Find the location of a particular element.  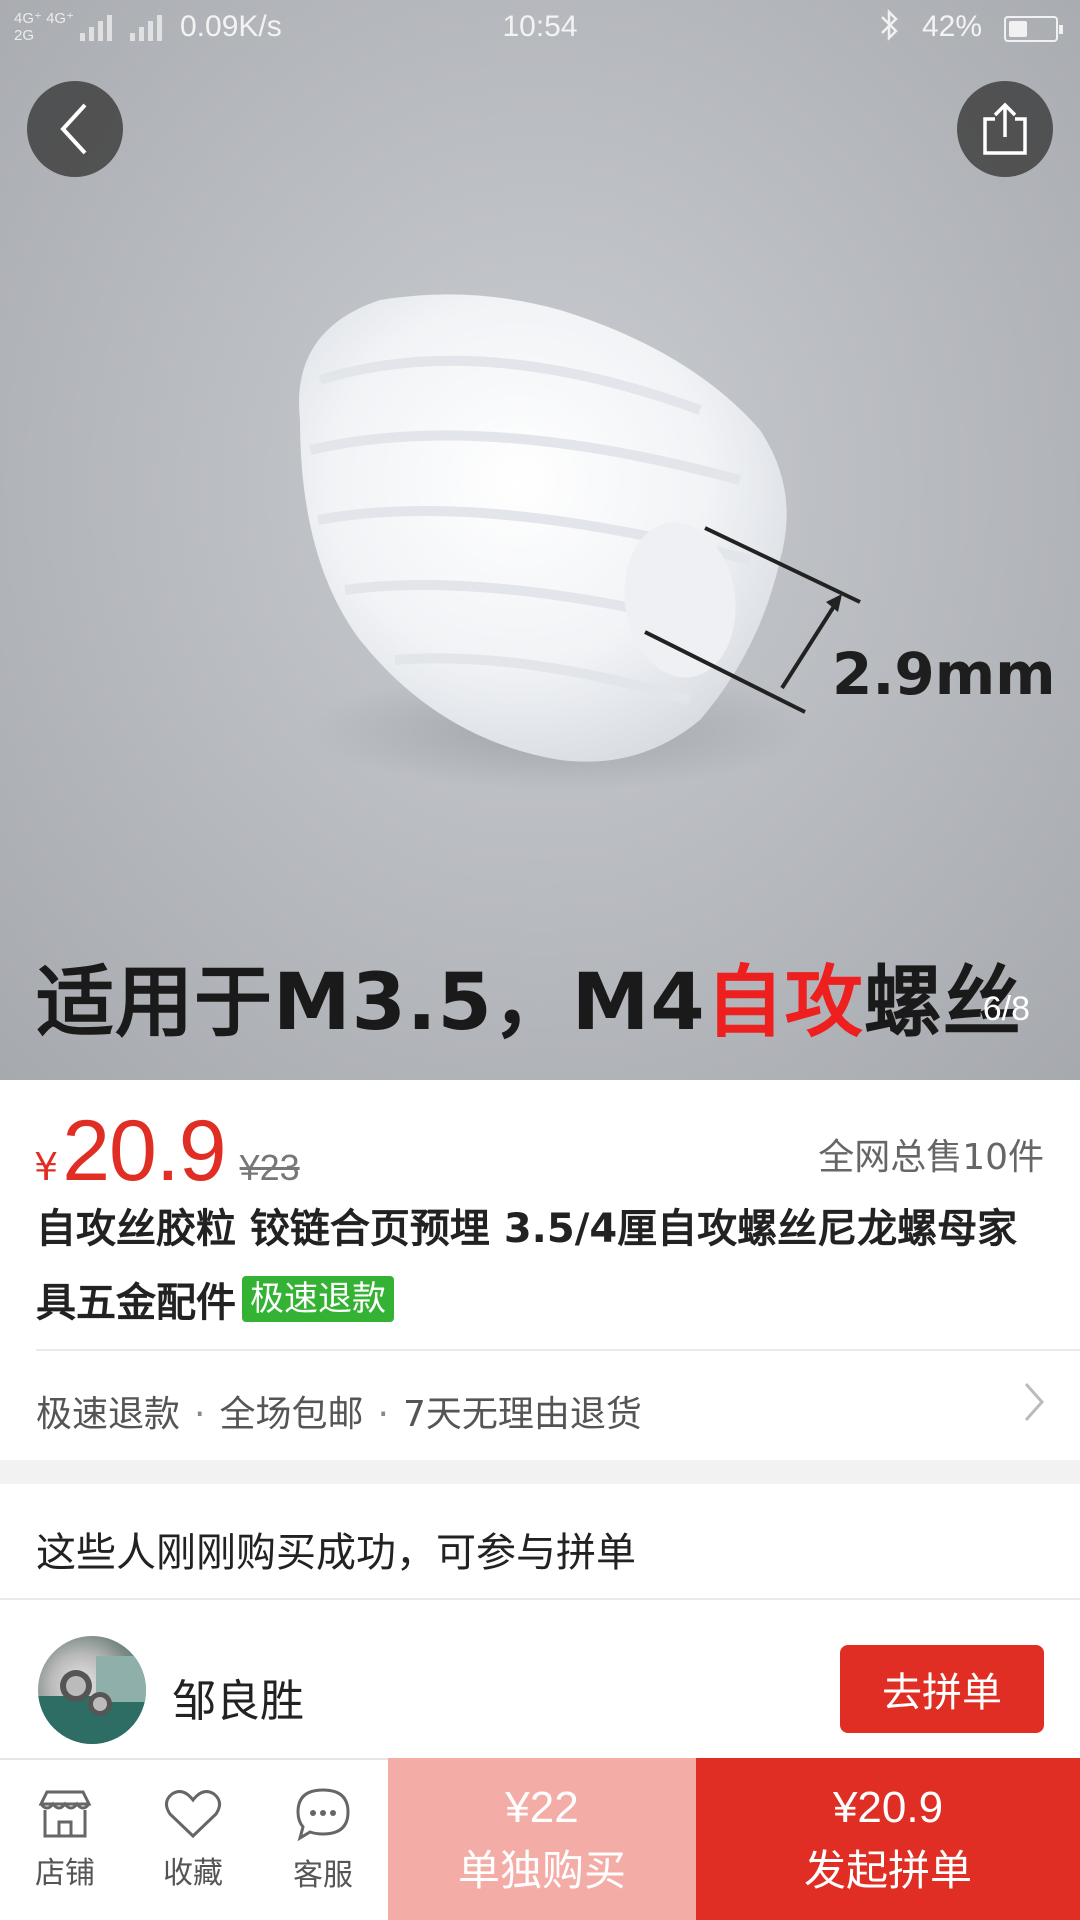

group-price: 20.9 is located at coordinates (144, 1151).